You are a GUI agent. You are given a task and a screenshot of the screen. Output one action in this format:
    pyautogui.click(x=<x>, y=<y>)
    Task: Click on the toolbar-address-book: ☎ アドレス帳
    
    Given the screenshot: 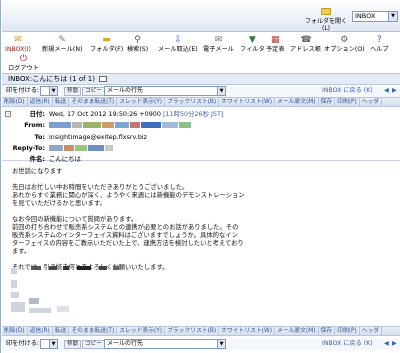 What is the action you would take?
    pyautogui.click(x=305, y=45)
    